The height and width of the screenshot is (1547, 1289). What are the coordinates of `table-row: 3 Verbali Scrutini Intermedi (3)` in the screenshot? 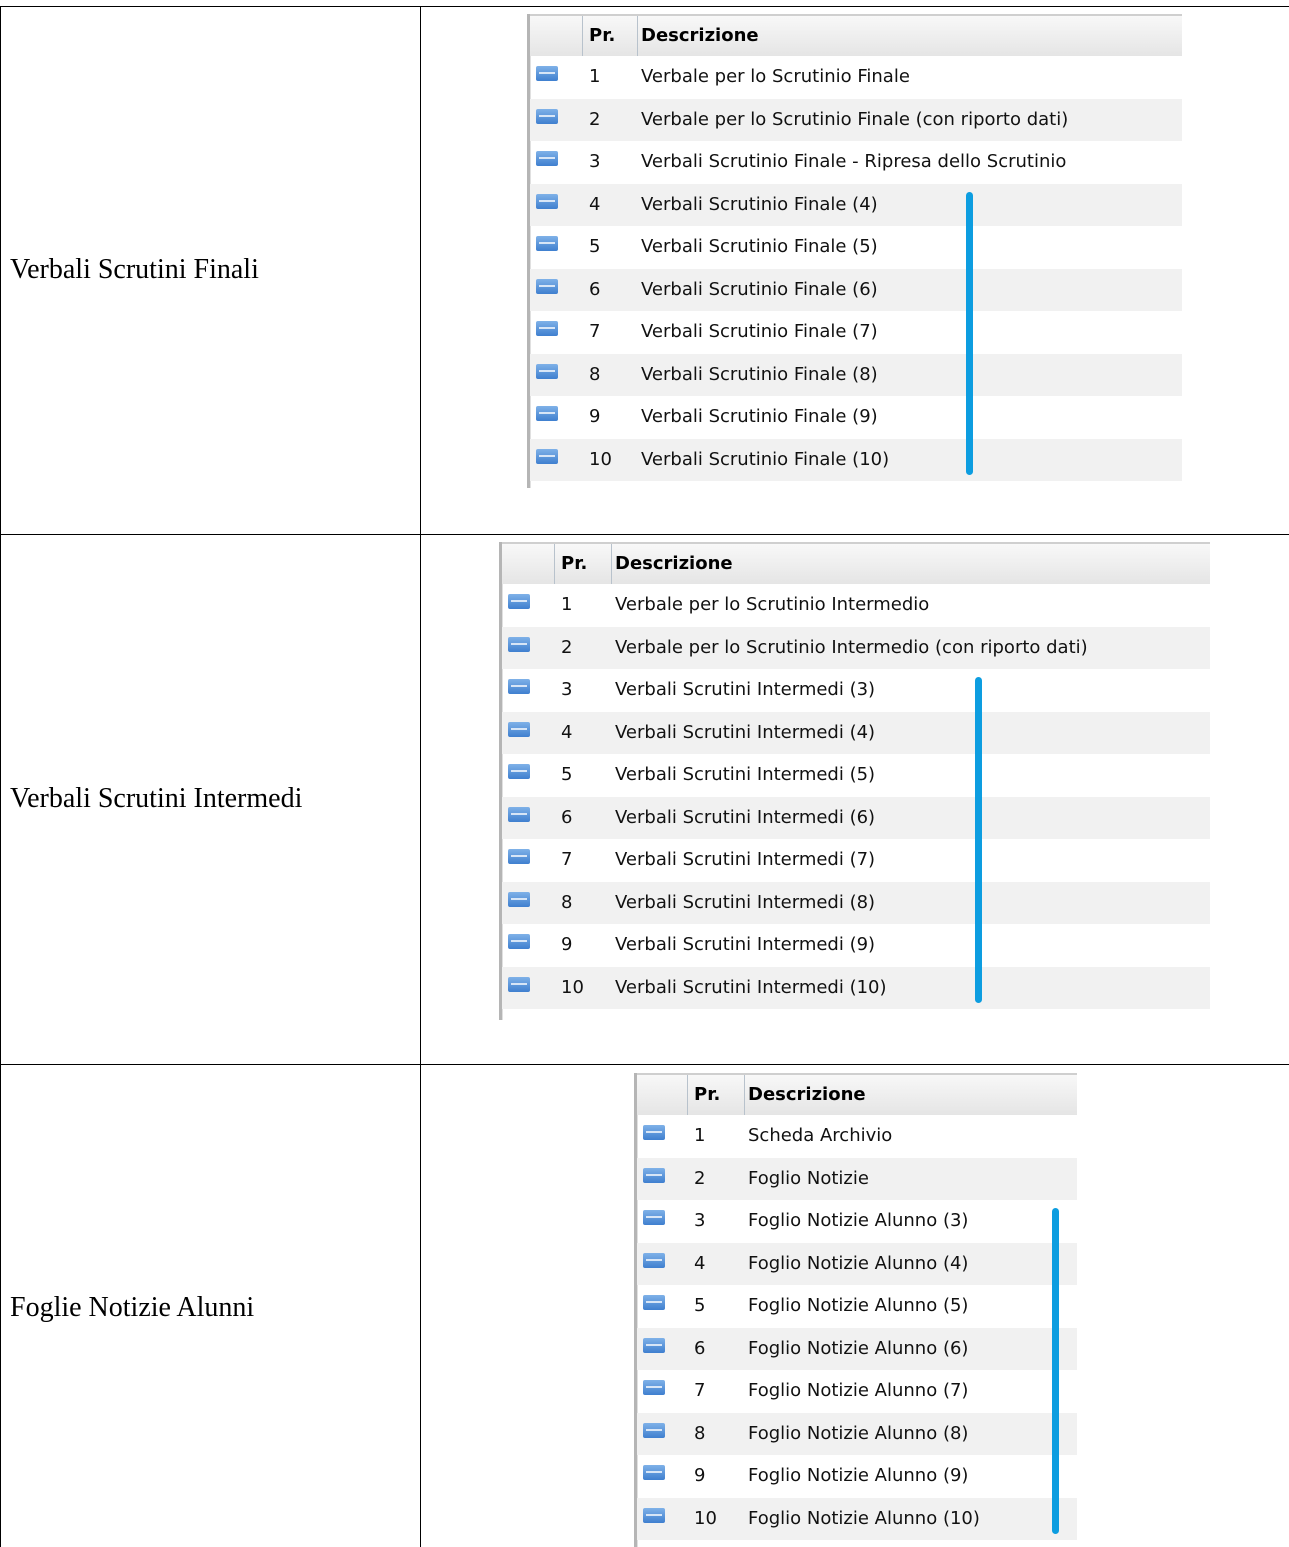 It's located at (856, 690).